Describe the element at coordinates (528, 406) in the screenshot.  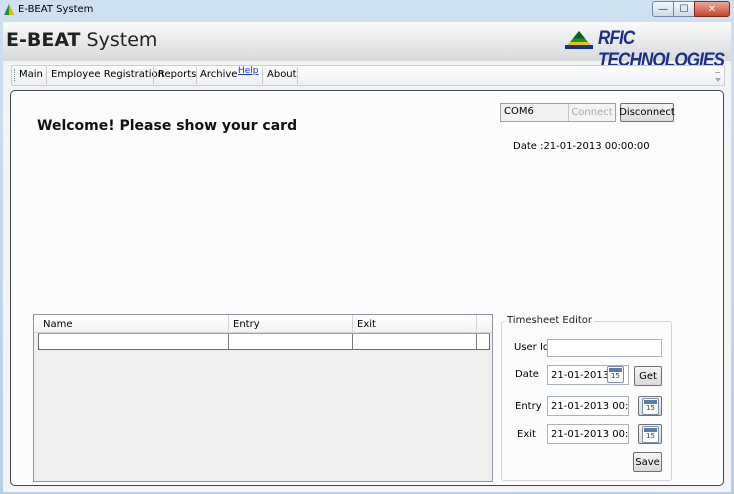
I see `entry-label: Entry` at that location.